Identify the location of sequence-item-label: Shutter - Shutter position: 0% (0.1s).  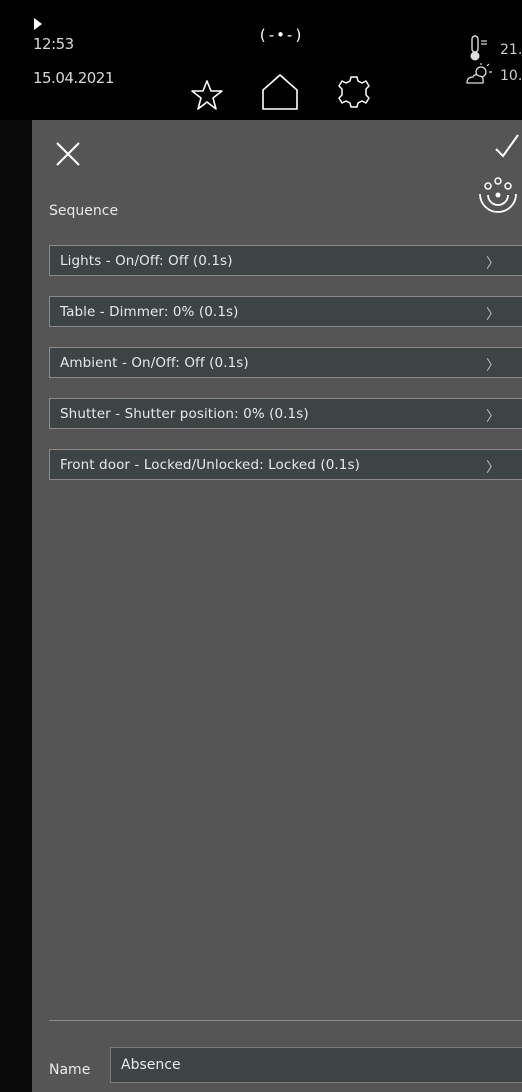
(184, 414).